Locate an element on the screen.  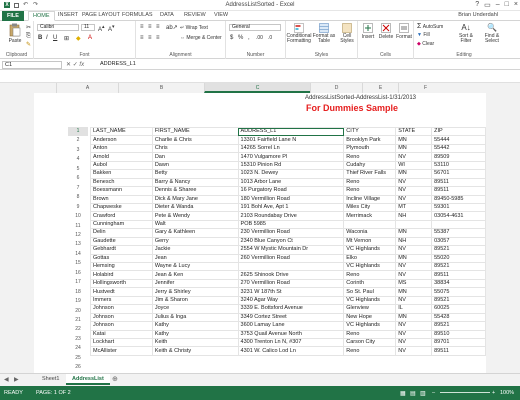
zoom-out-icon: – is located at coordinates (433, 393).